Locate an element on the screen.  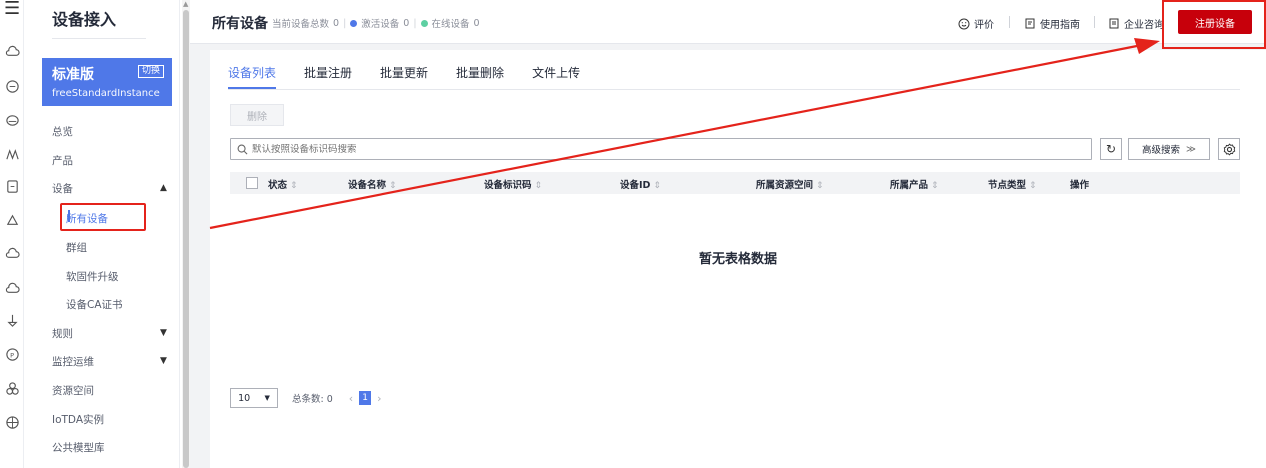
page-size-select: 10 ▼ is located at coordinates (254, 398).